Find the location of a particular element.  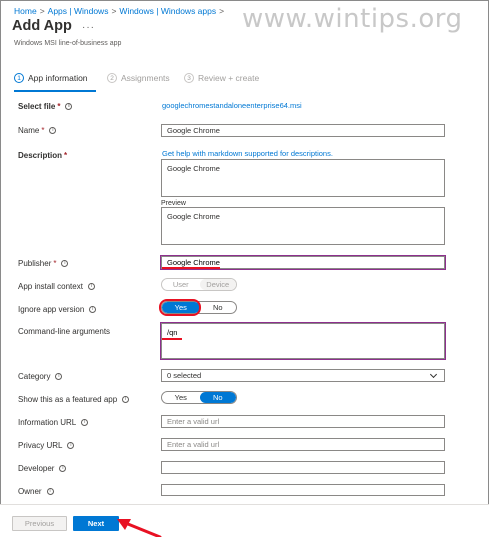

annotation-underline-cmdline is located at coordinates (172, 339).